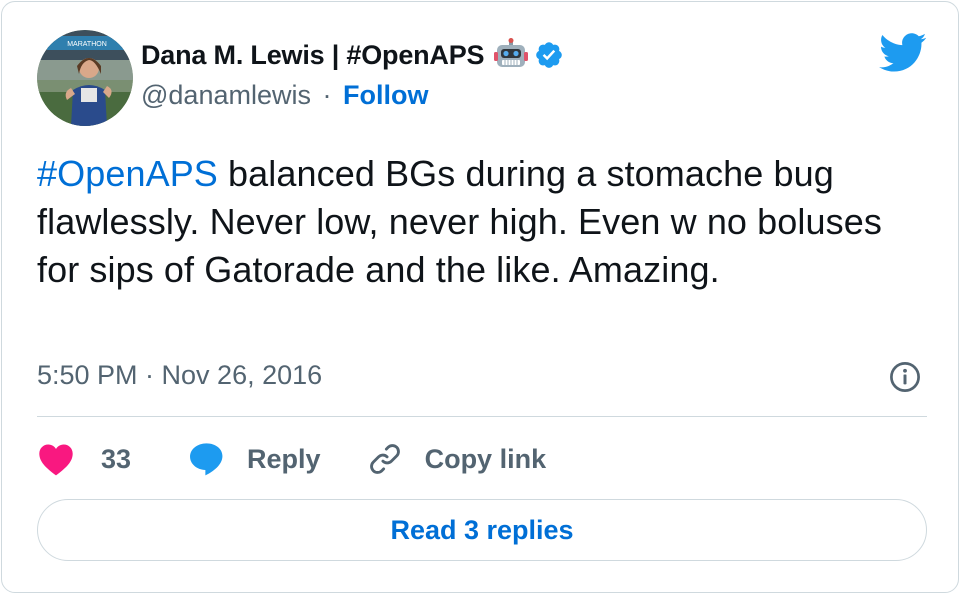 The width and height of the screenshot is (960, 594). I want to click on verified-badge-icon, so click(549, 55).